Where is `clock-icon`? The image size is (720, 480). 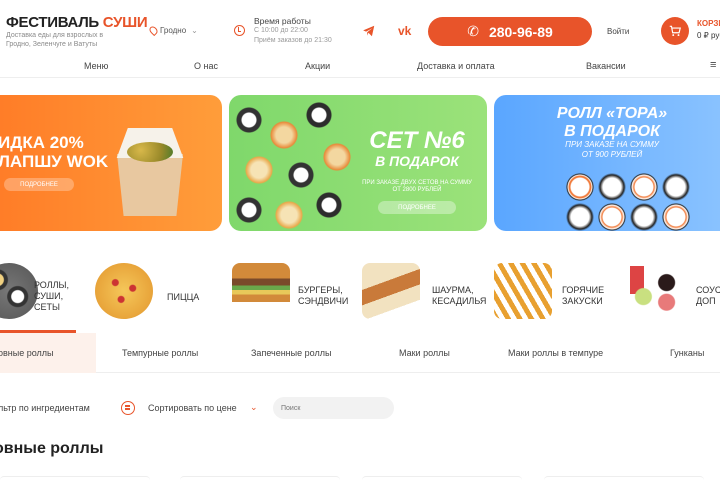
clock-icon is located at coordinates (239, 30).